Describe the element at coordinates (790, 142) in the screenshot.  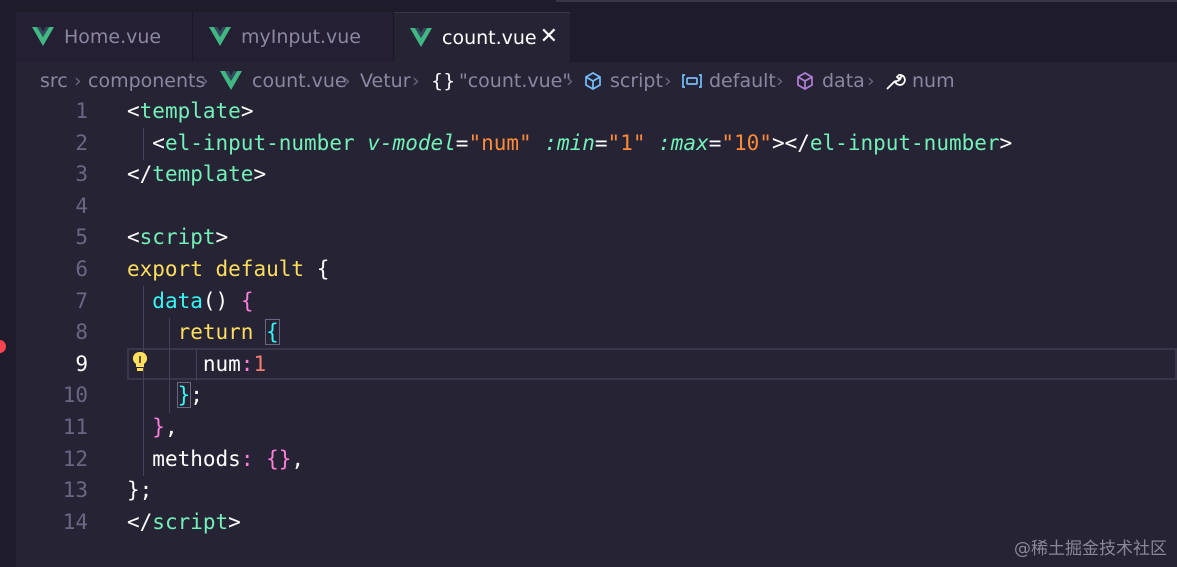
I see `token-punct: ></` at that location.